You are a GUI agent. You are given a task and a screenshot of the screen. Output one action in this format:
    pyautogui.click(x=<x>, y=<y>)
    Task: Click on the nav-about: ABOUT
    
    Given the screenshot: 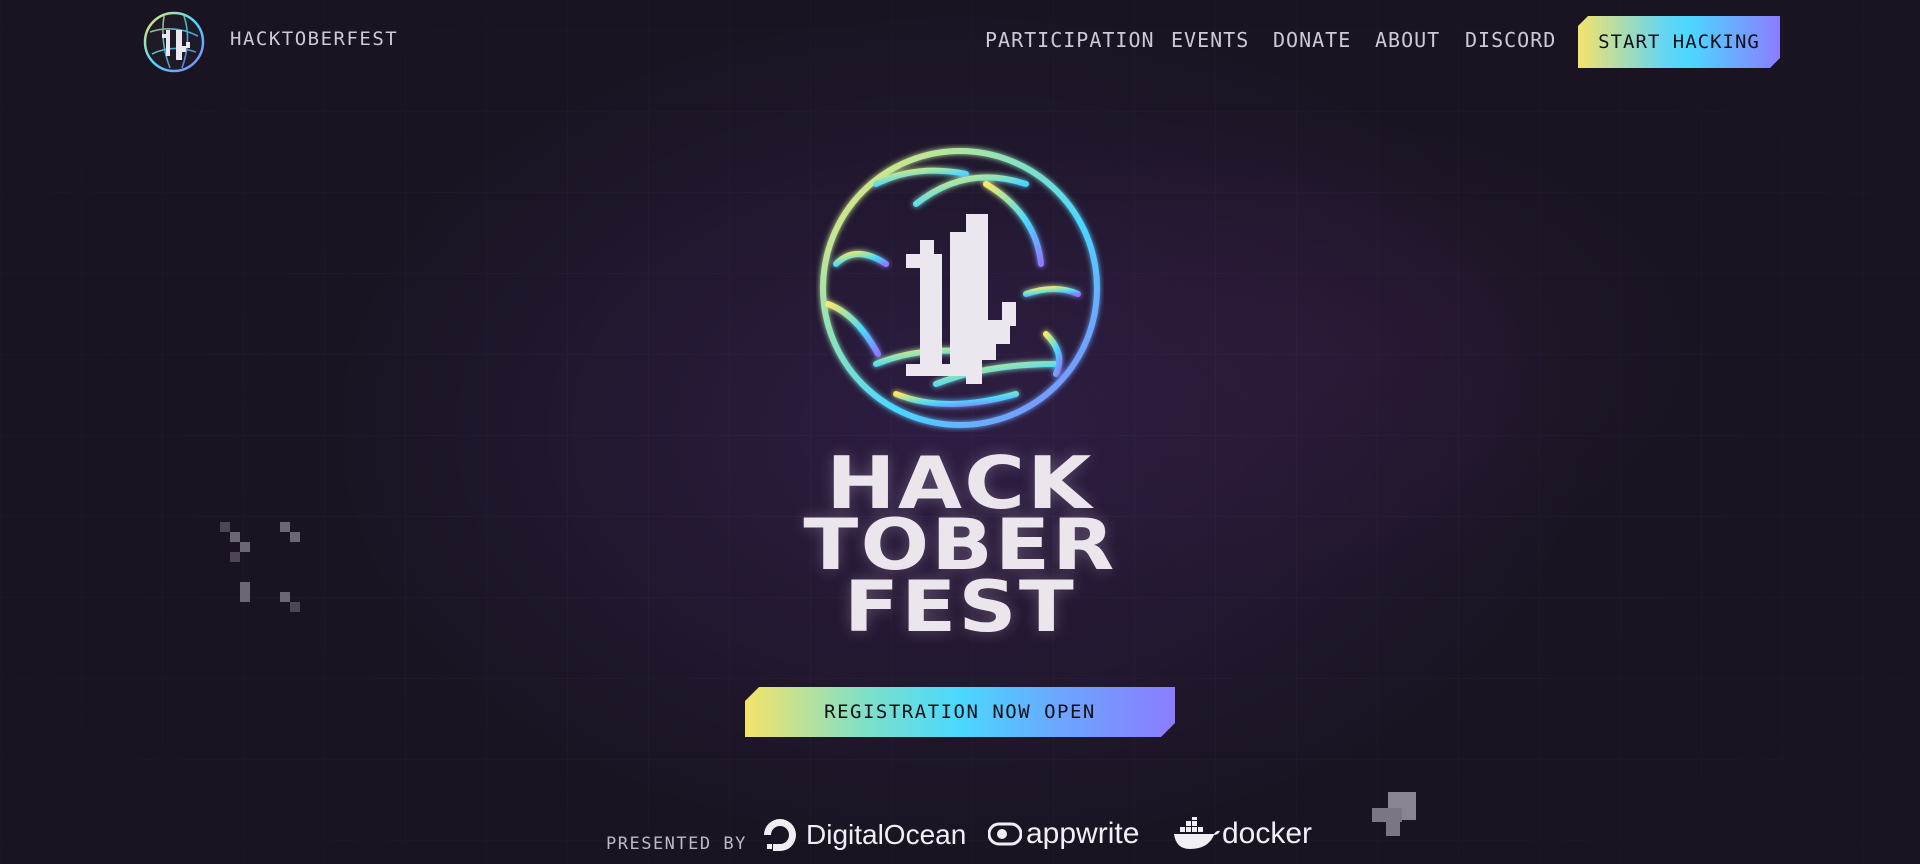 What is the action you would take?
    pyautogui.click(x=1407, y=40)
    